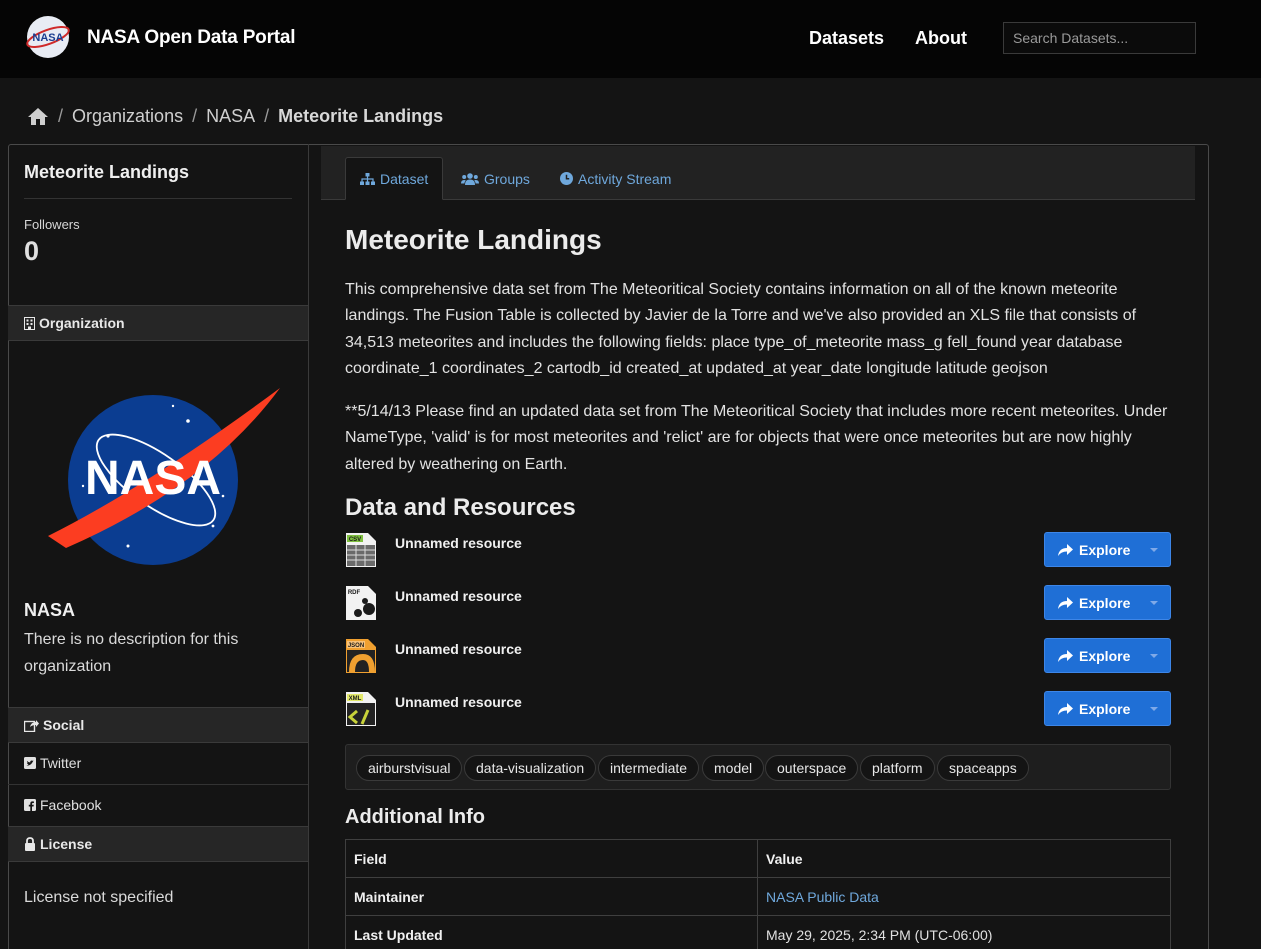 This screenshot has width=1261, height=949. I want to click on nav-datasets-link: Datasets, so click(846, 38).